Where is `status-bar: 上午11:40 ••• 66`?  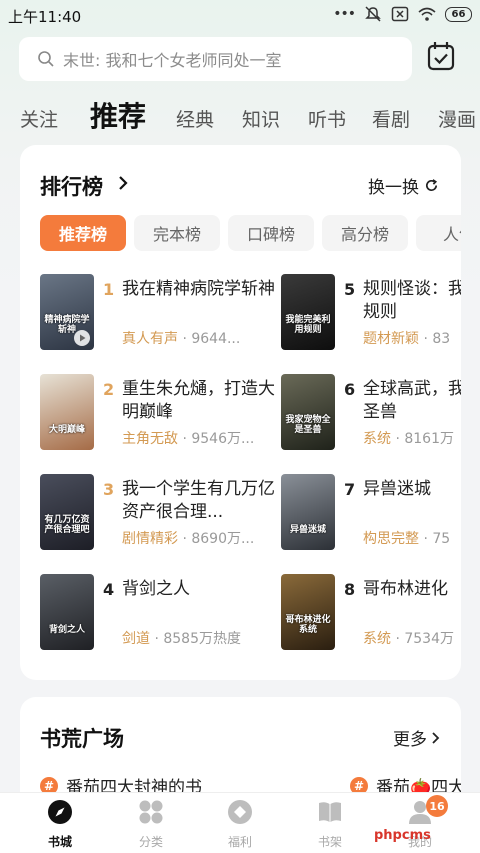 status-bar: 上午11:40 ••• 66 is located at coordinates (240, 16).